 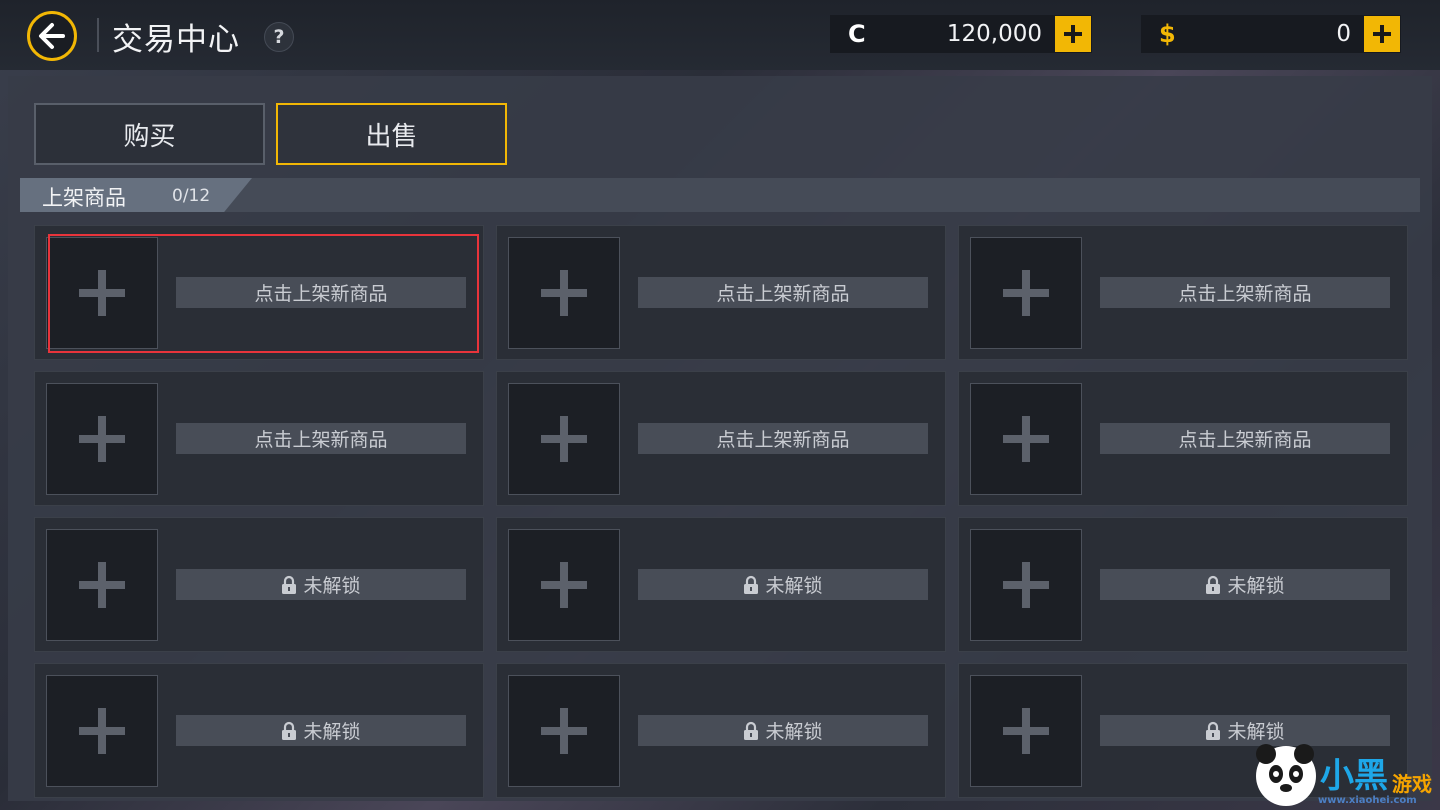 I want to click on tab-sell: 出售, so click(x=391, y=134).